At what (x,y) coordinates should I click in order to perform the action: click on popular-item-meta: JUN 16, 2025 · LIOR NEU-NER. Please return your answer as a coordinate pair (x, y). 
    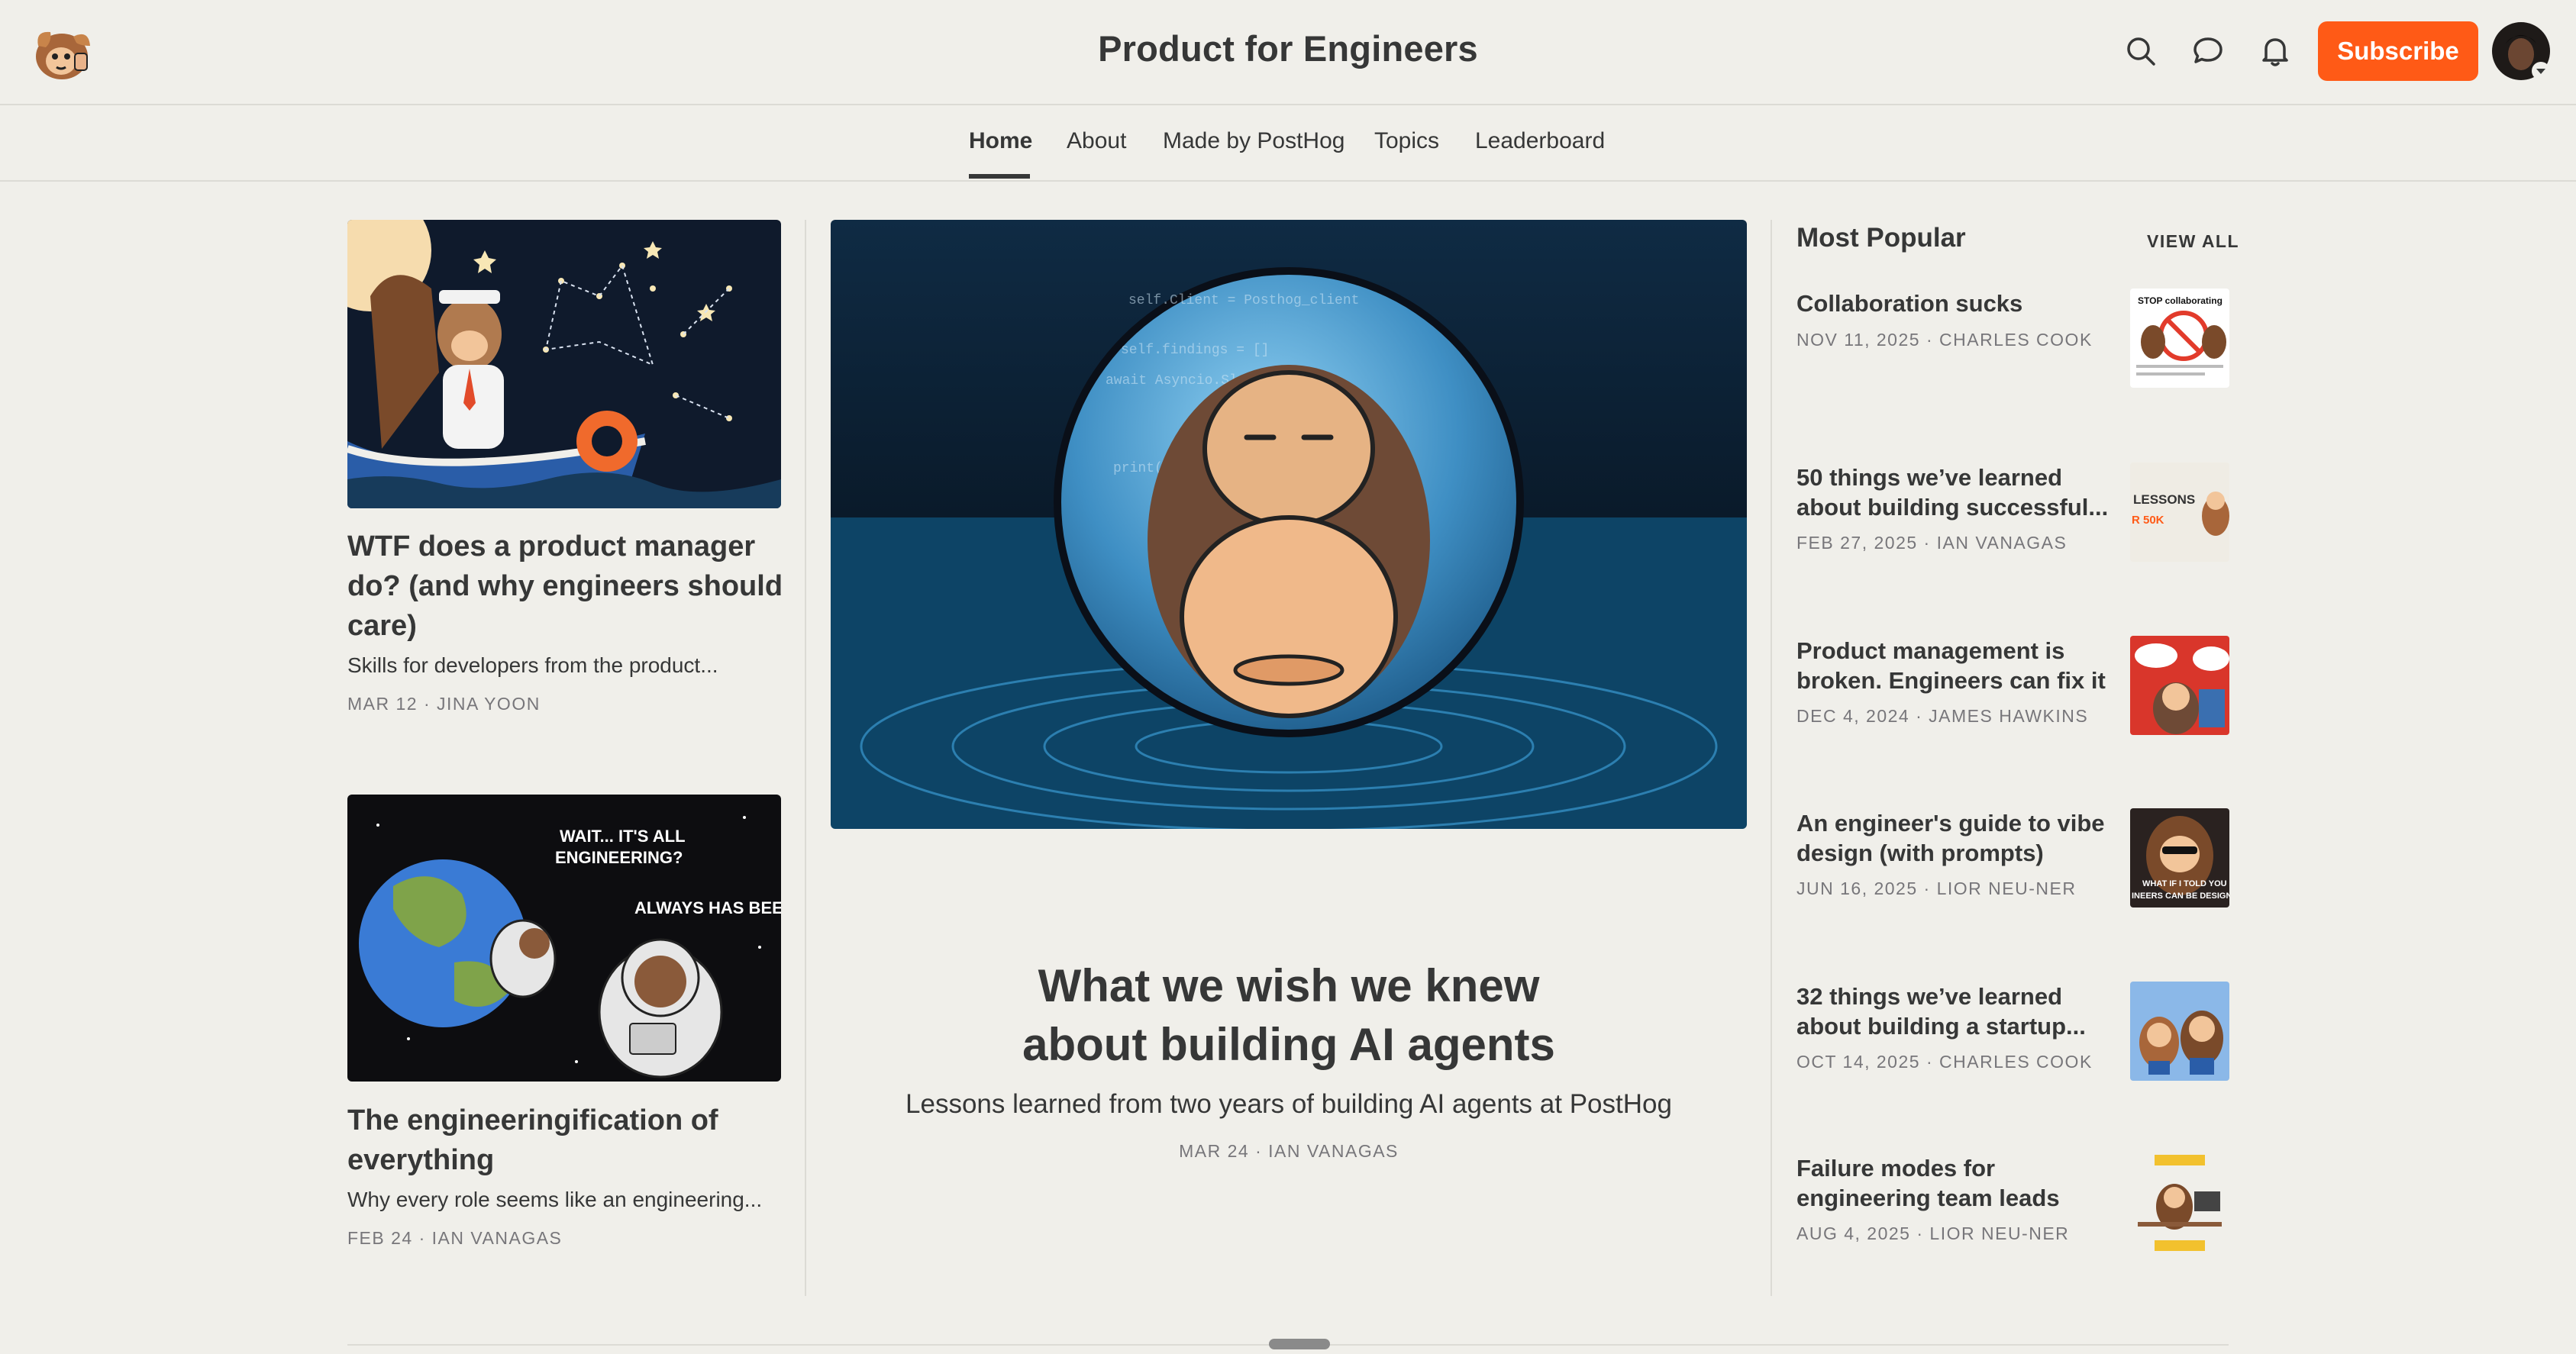
    Looking at the image, I should click on (1936, 888).